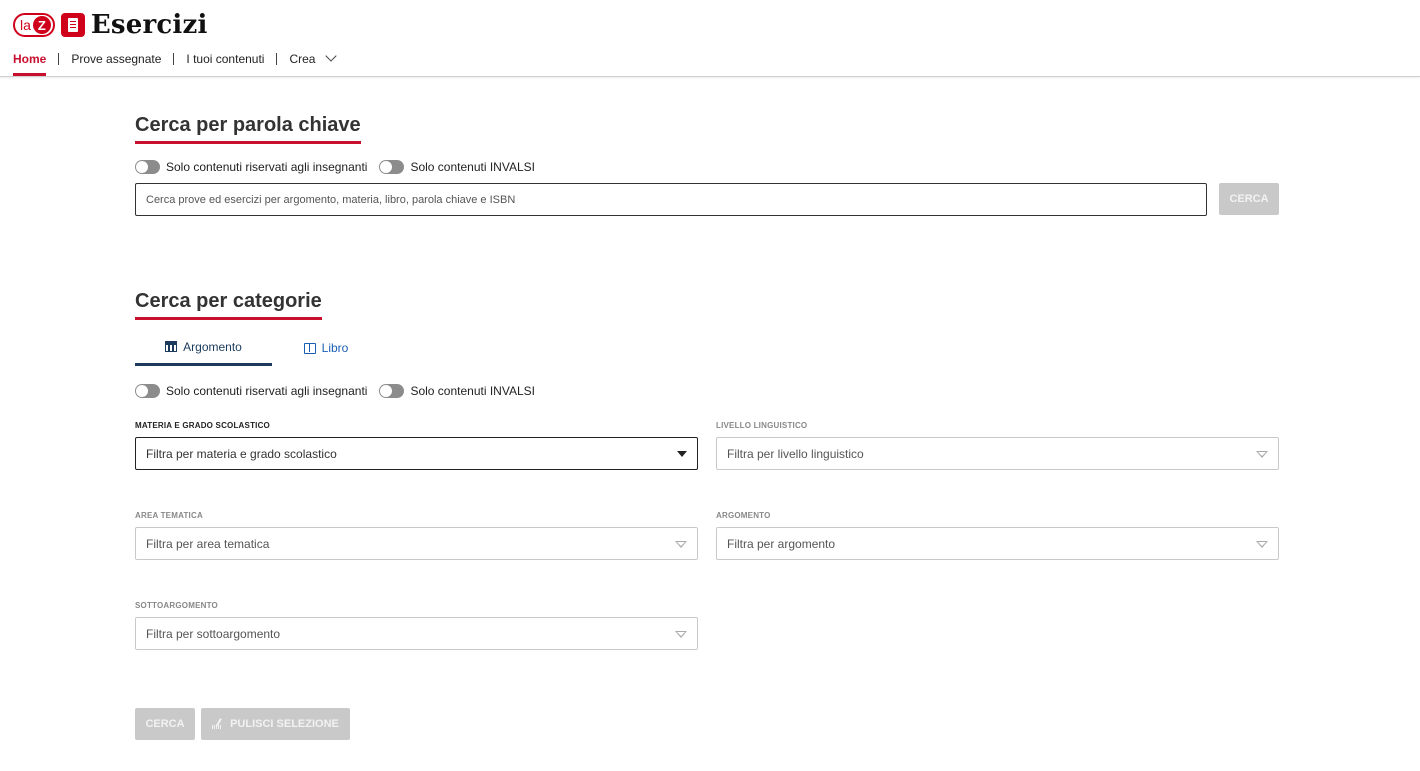 The image size is (1420, 771). Describe the element at coordinates (416, 453) in the screenshot. I see `materia-select: Filtra per materia e grado scolastico` at that location.